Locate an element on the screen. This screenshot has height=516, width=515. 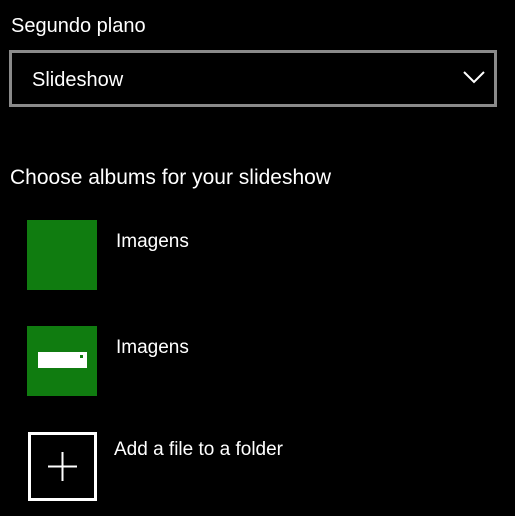
background-setting-label: Segundo plano is located at coordinates (78, 26).